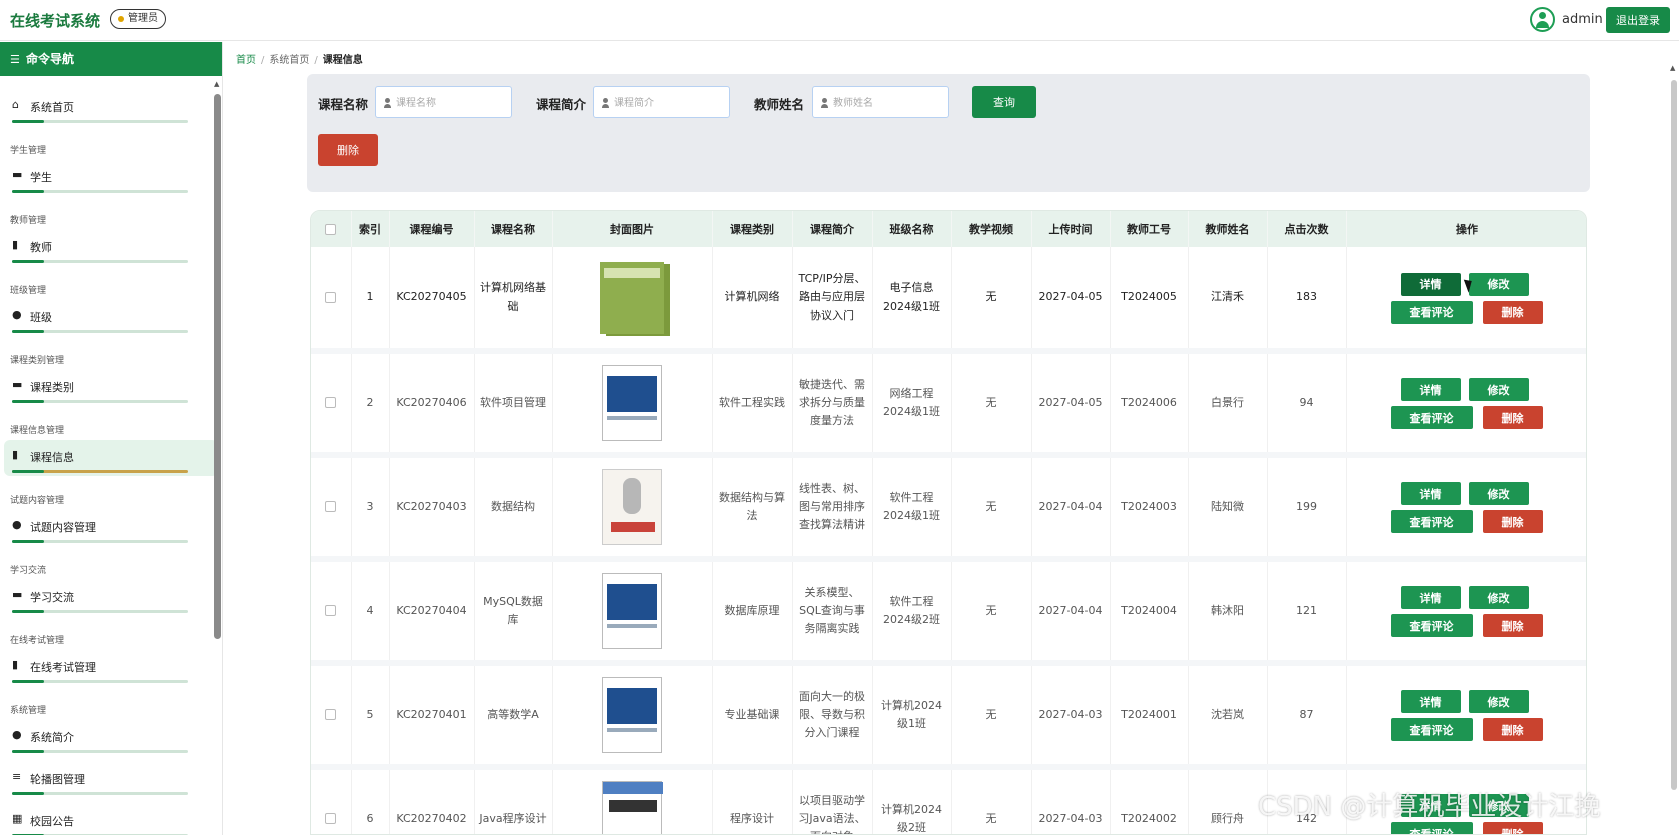 This screenshot has width=1679, height=835. I want to click on top-bar: 在线考试系统 管理员 admin 退出登录, so click(839, 20).